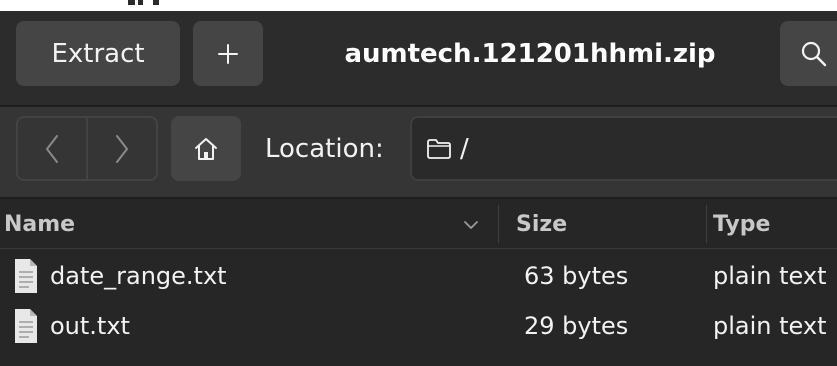  I want to click on home-button, so click(206, 148).